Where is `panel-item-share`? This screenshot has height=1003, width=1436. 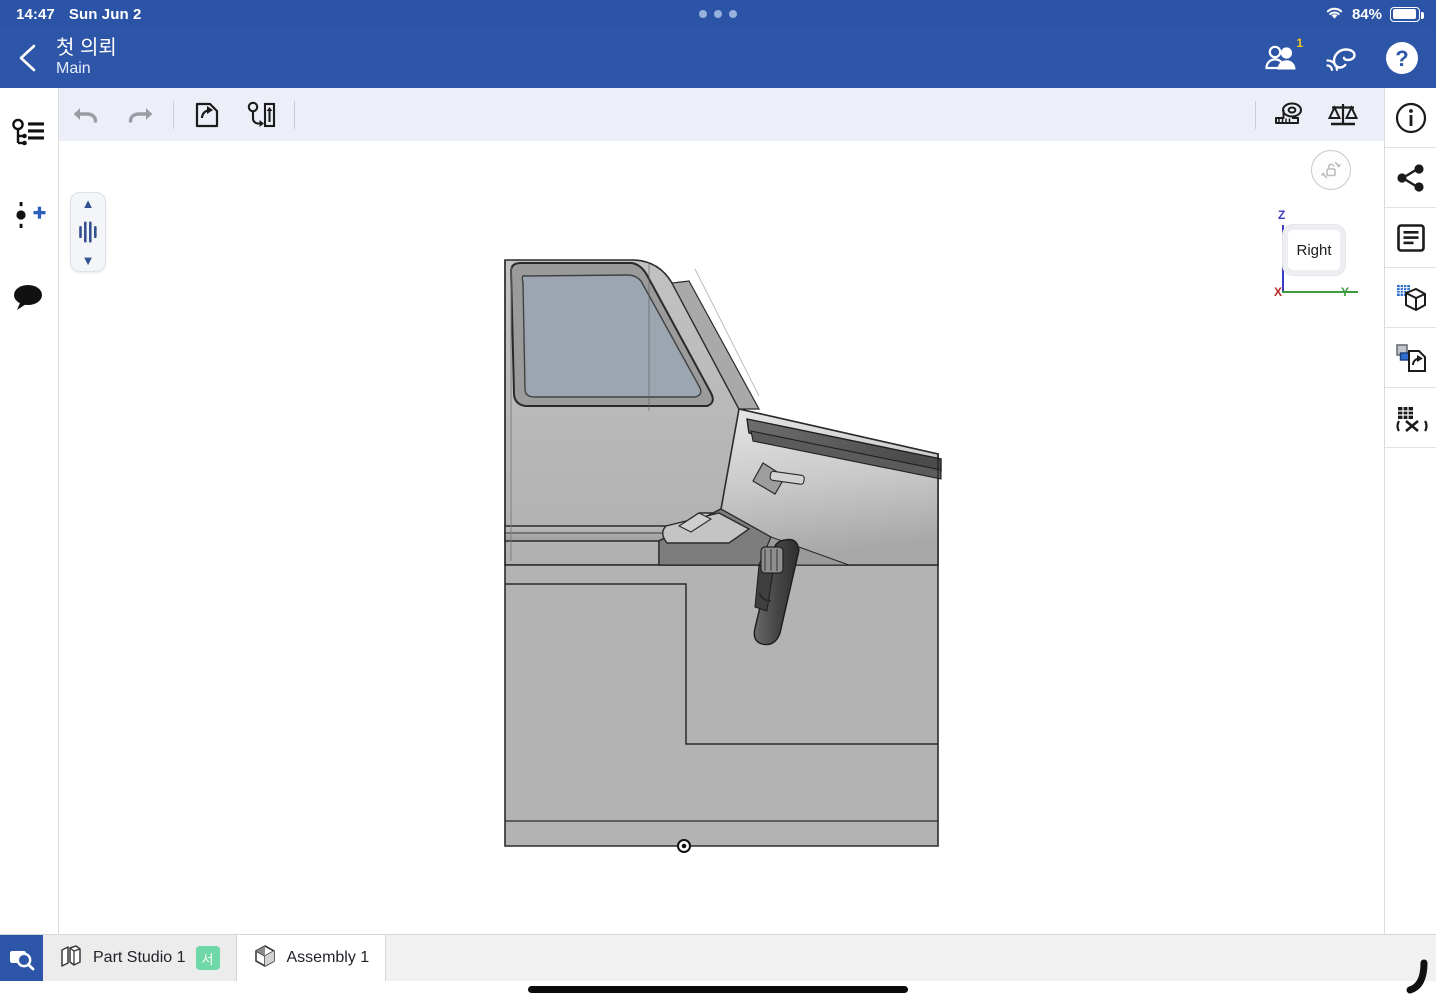 panel-item-share is located at coordinates (1410, 178).